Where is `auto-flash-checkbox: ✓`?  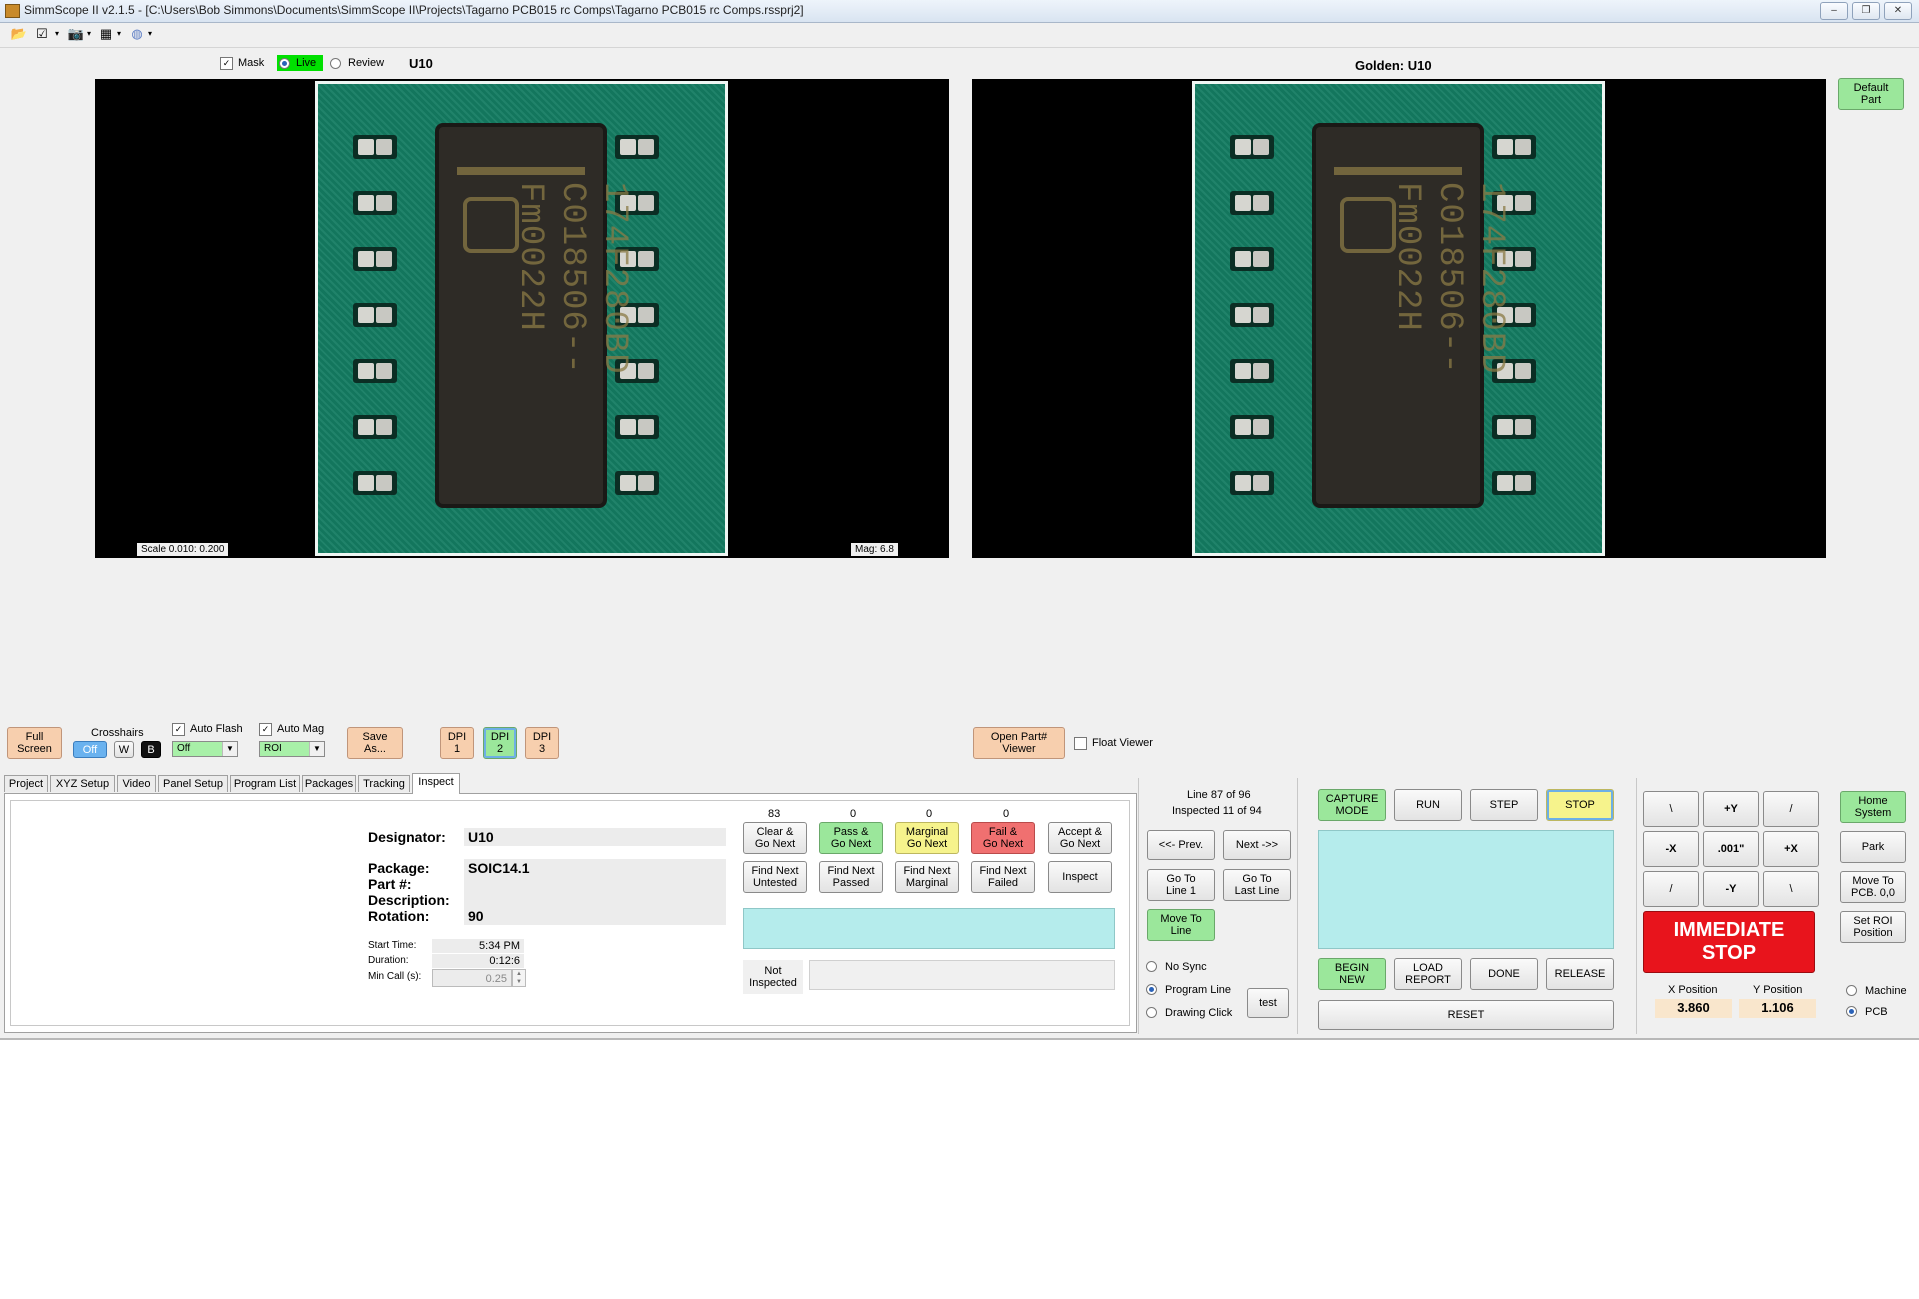 auto-flash-checkbox: ✓ is located at coordinates (178, 729).